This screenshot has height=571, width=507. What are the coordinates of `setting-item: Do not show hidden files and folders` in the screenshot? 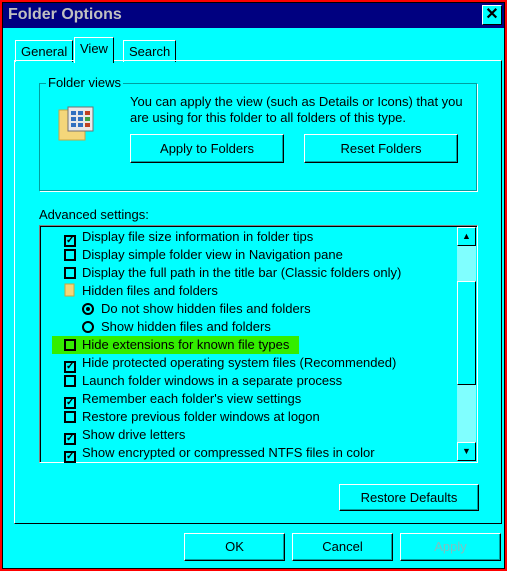 It's located at (196, 309).